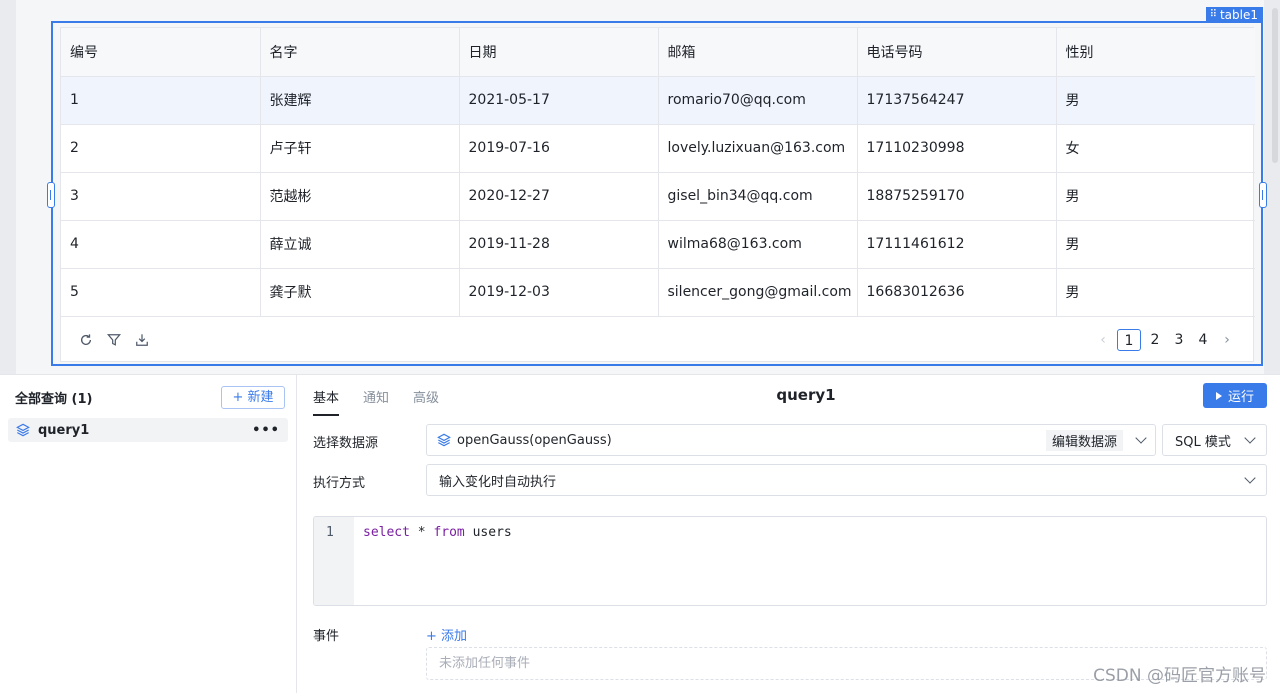 The image size is (1280, 693). I want to click on datasource-actions: 编辑数据源, so click(1096, 440).